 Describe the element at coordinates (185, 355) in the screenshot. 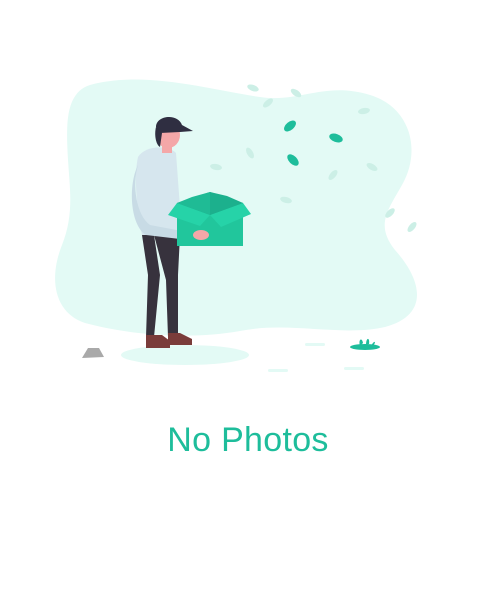

I see `shadow-ellipse` at that location.